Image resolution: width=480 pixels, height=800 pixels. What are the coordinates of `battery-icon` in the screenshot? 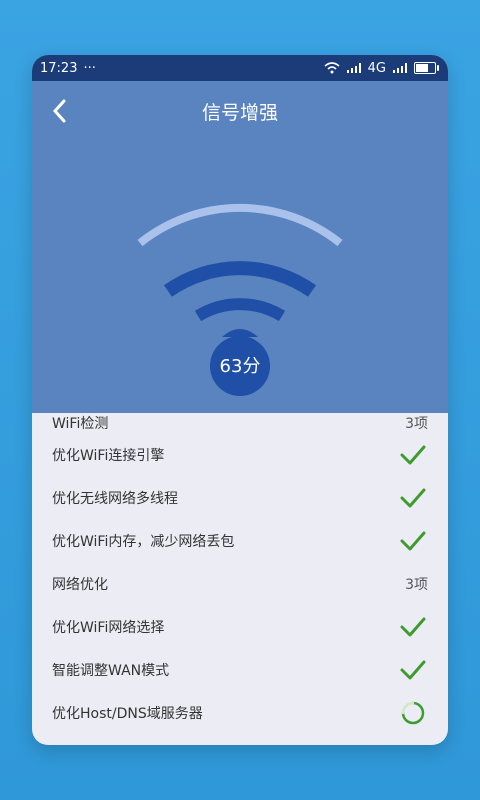 It's located at (426, 68).